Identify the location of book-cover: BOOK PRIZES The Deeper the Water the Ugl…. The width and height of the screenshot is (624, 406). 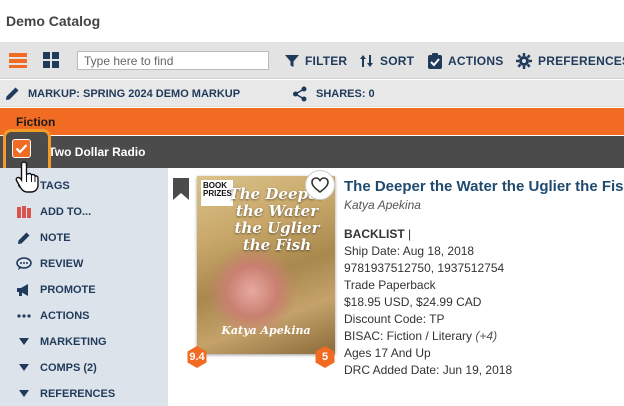
(266, 265).